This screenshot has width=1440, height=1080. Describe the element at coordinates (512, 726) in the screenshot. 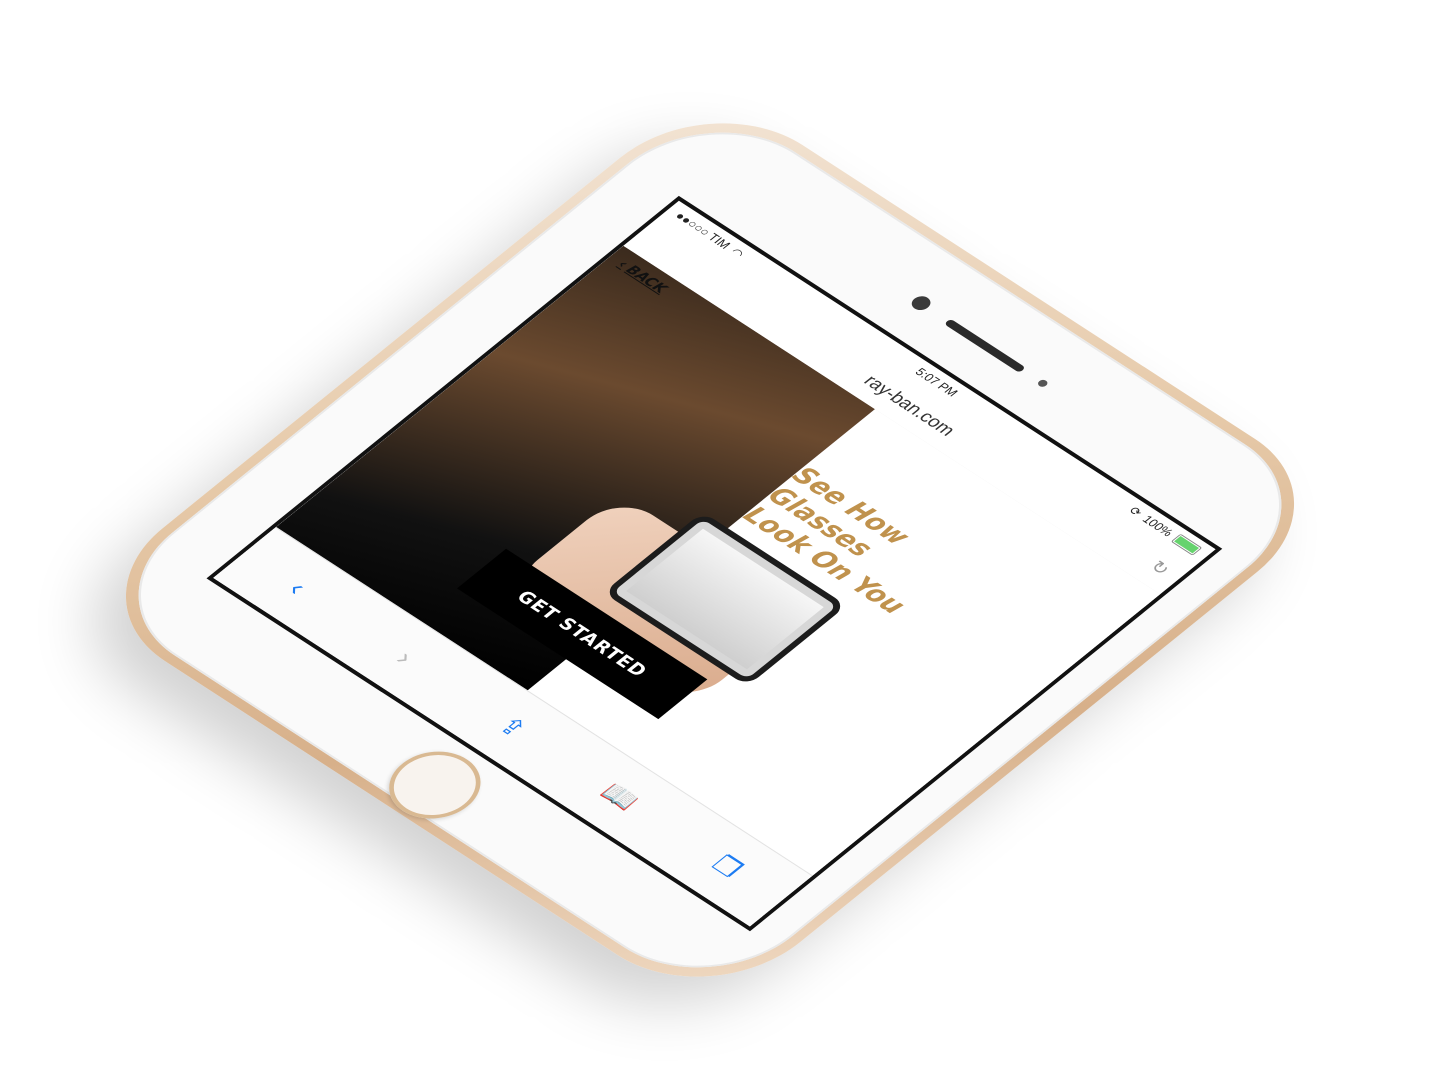

I see `share-icon: ⇪` at that location.